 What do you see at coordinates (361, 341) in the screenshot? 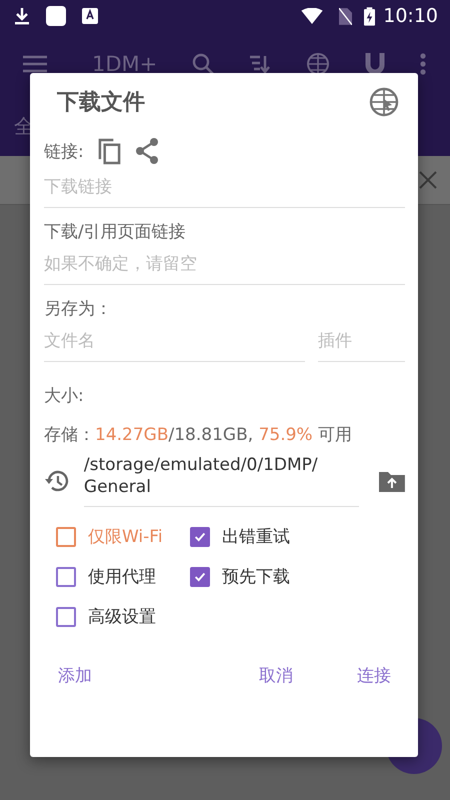
I see `plugin-field: 插件` at bounding box center [361, 341].